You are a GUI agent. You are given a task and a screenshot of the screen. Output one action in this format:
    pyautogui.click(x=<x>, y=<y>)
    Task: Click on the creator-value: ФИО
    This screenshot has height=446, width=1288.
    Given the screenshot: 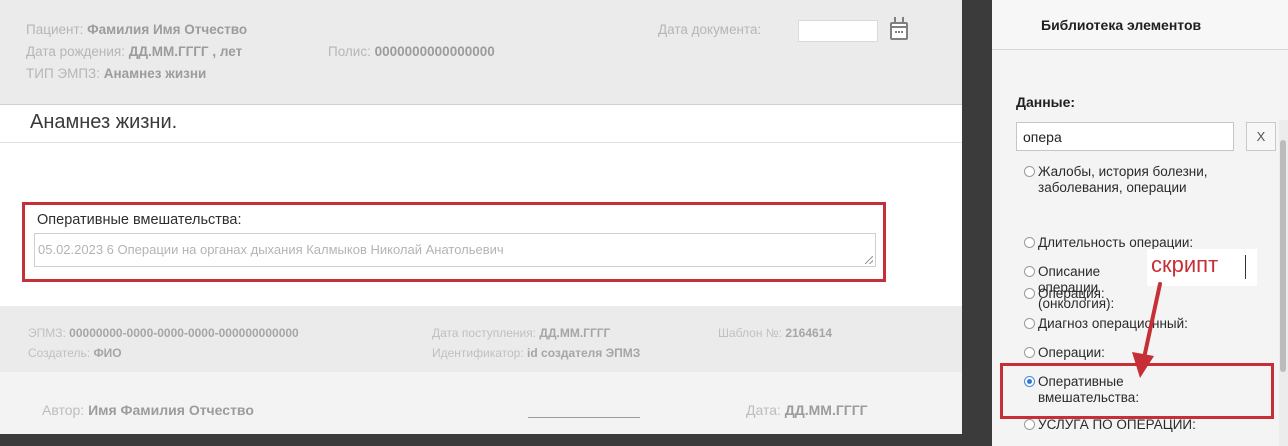 What is the action you would take?
    pyautogui.click(x=107, y=353)
    